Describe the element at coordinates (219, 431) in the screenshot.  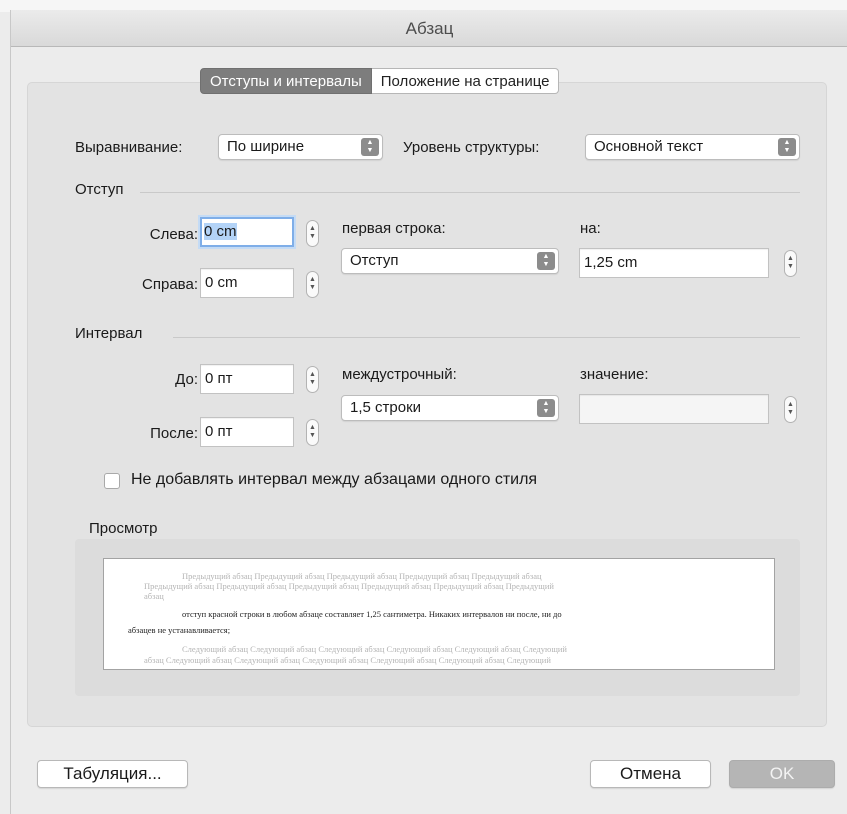
I see `spacing-after-value: 0 пт` at that location.